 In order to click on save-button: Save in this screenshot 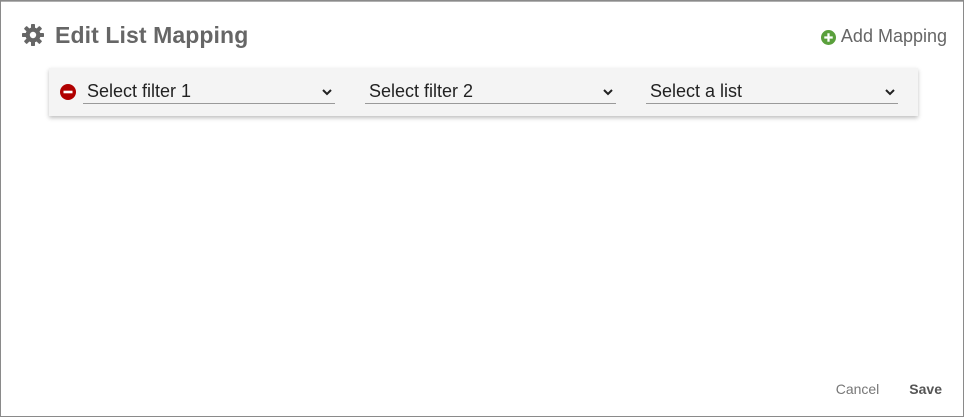, I will do `click(925, 389)`.